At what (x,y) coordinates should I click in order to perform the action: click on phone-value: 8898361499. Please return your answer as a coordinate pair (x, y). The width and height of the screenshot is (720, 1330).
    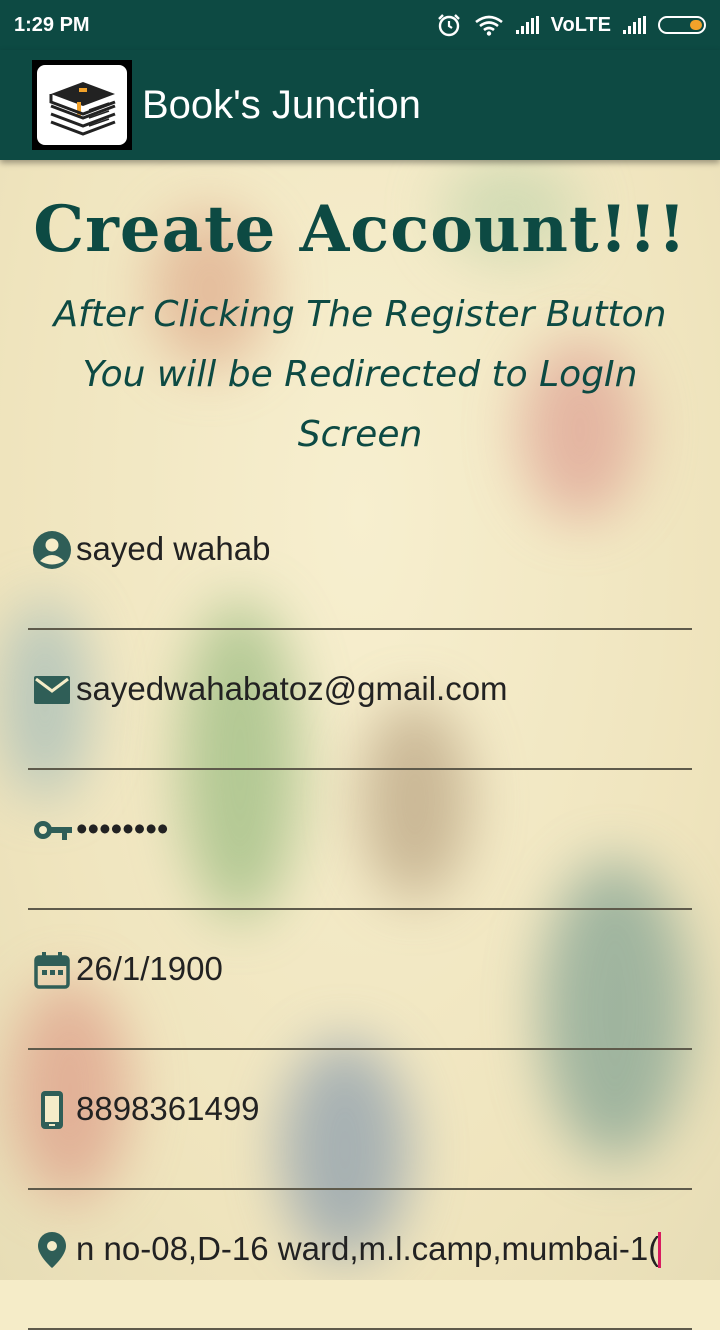
    Looking at the image, I should click on (168, 1108).